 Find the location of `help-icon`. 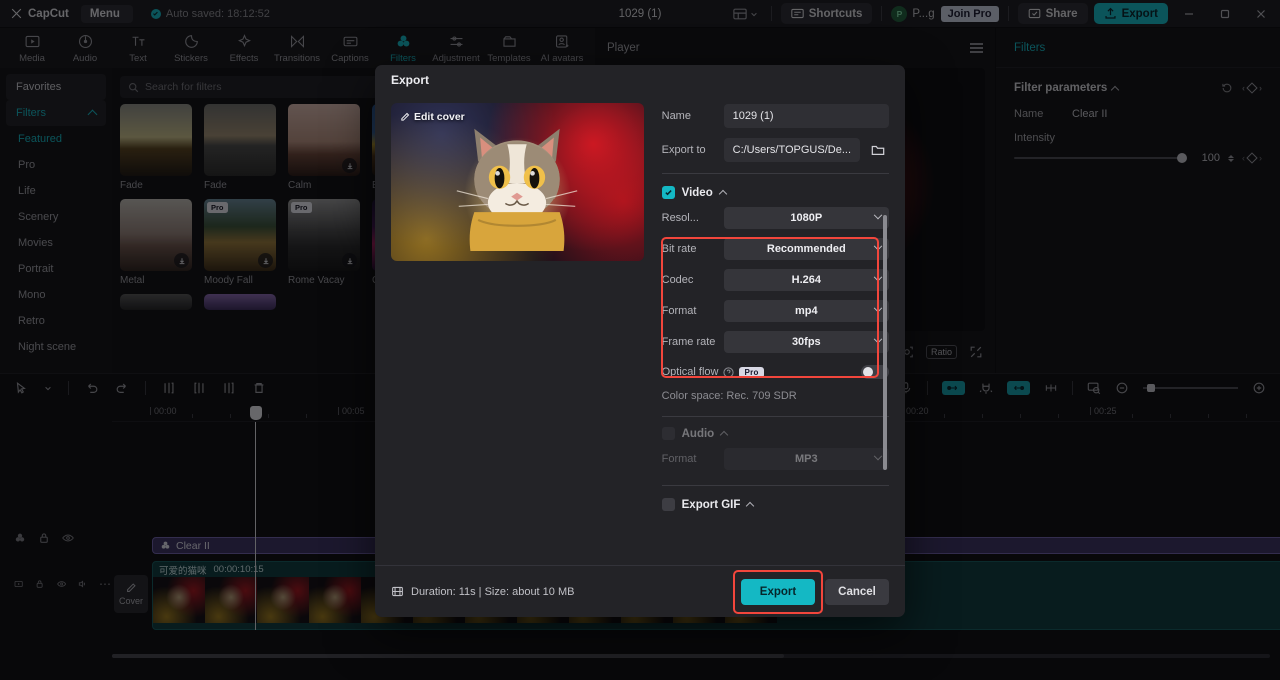

help-icon is located at coordinates (729, 372).